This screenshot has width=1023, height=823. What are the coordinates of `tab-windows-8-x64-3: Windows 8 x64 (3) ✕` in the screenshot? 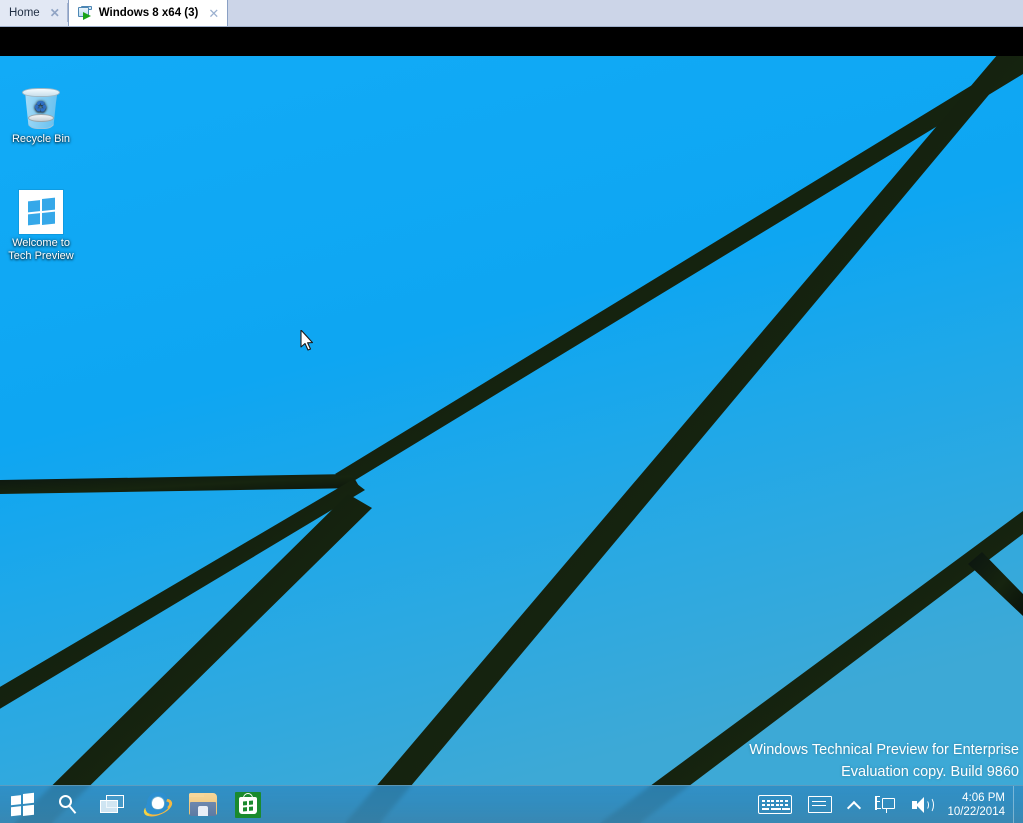 It's located at (148, 13).